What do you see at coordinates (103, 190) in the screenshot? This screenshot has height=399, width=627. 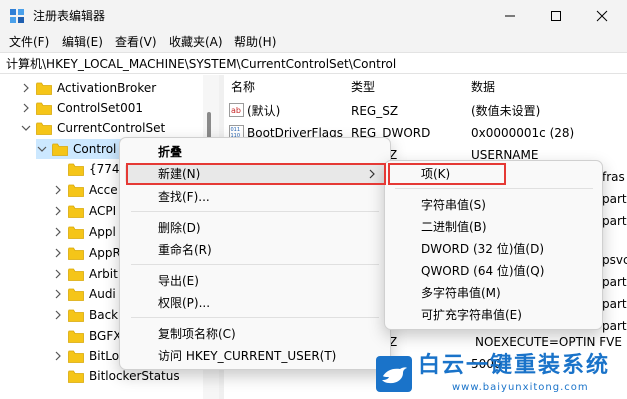 I see `tree-item-label: Acce` at bounding box center [103, 190].